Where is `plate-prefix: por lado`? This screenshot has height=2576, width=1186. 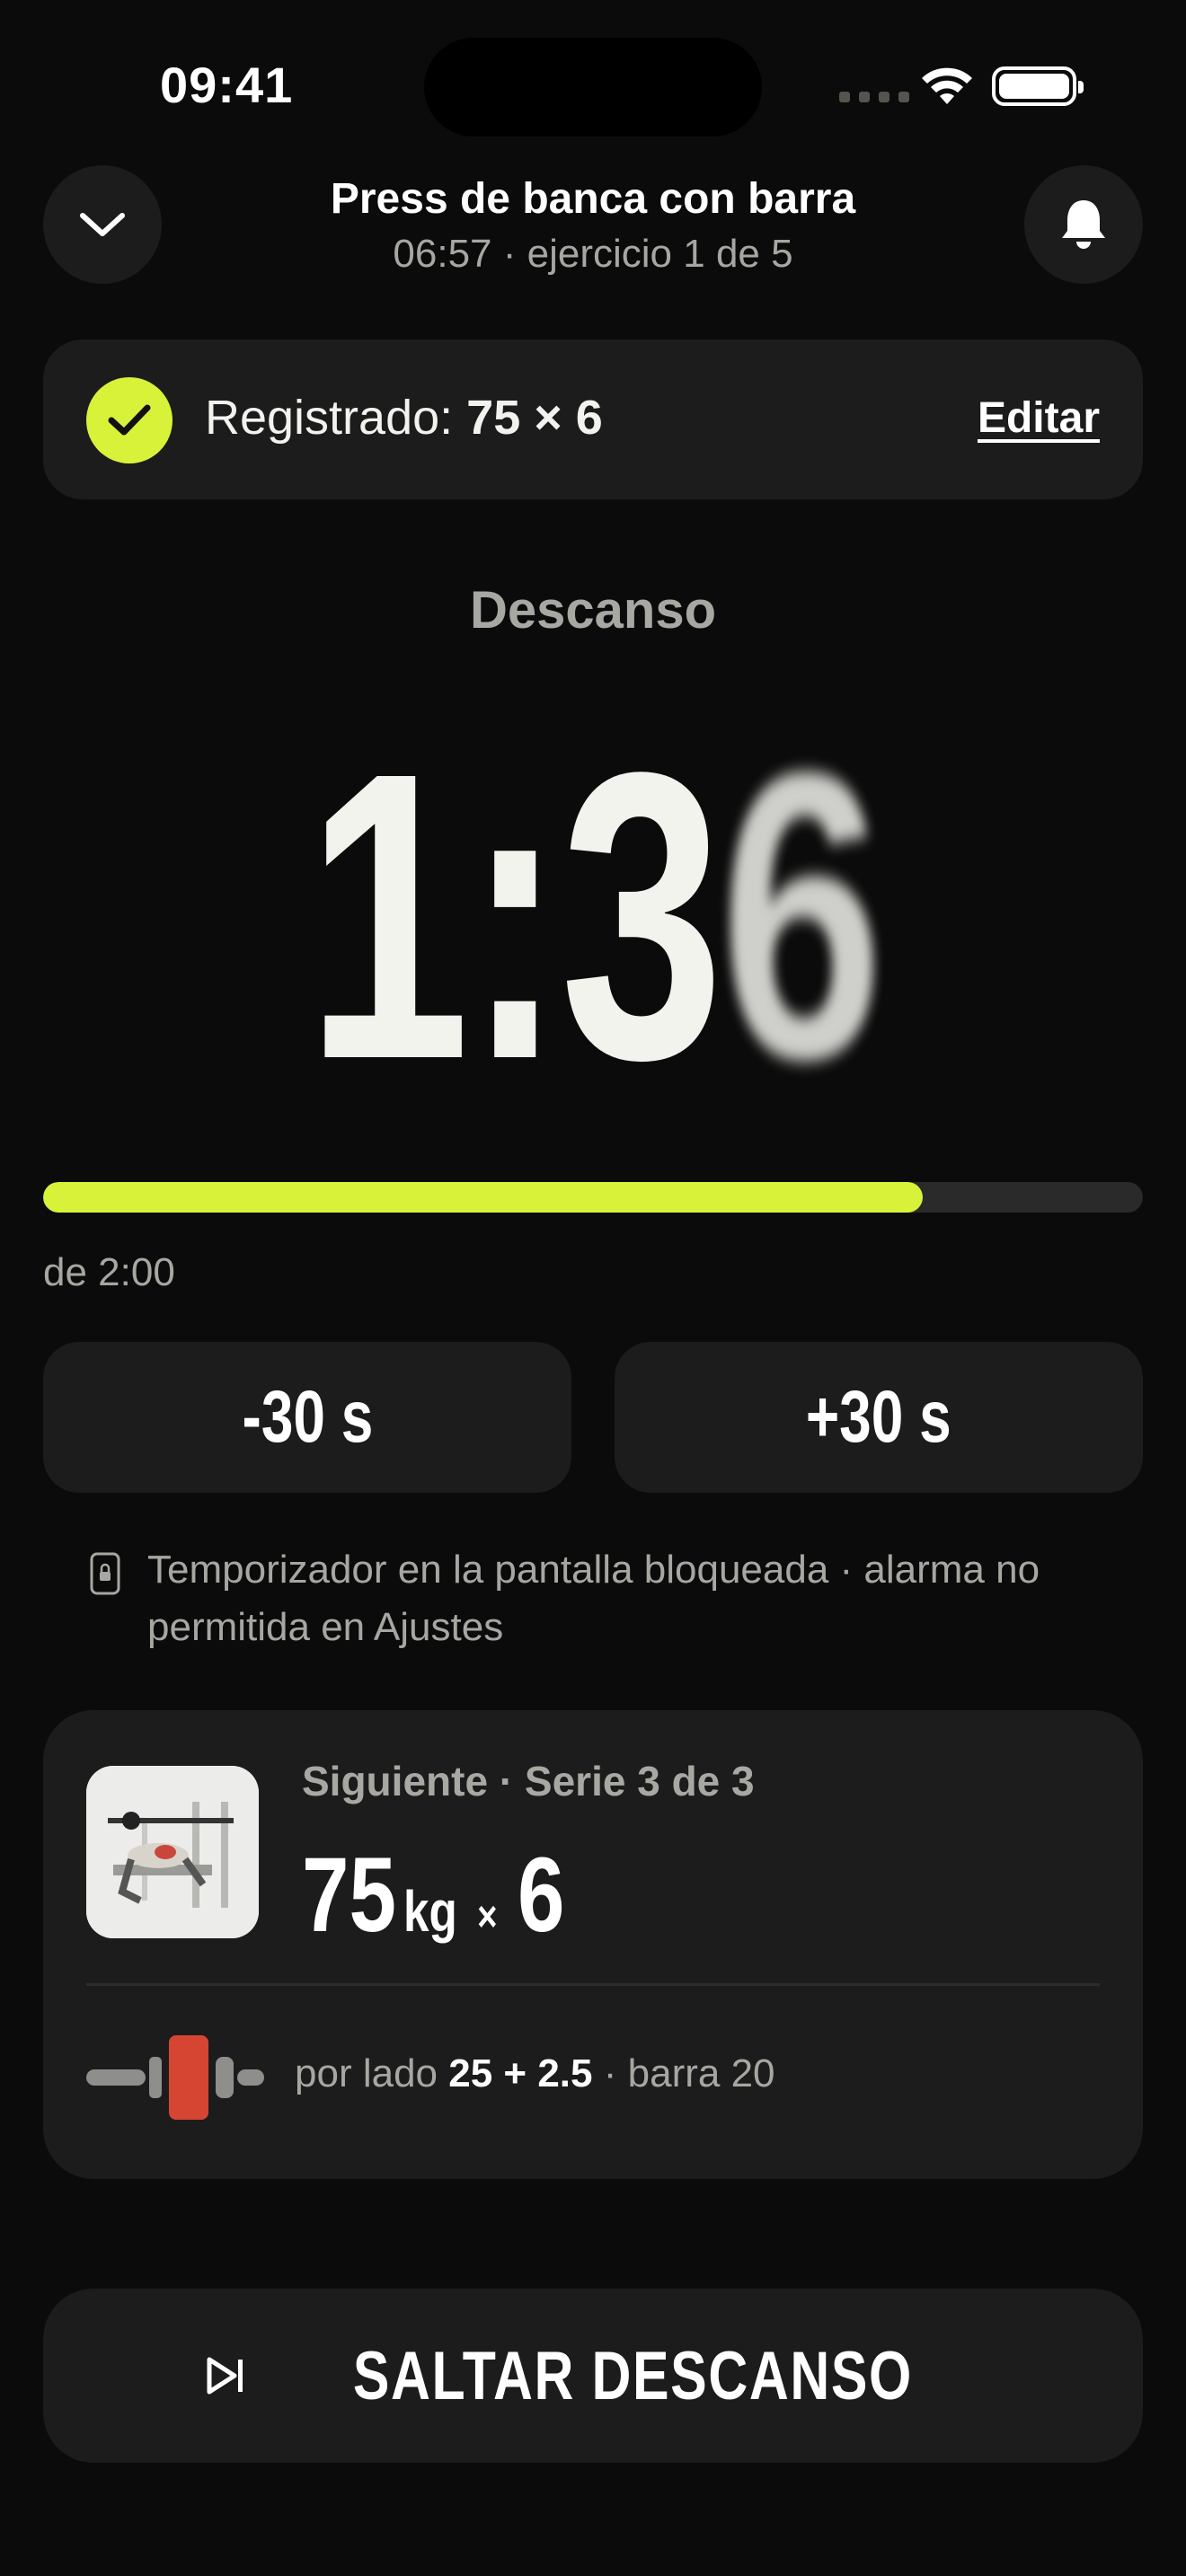 plate-prefix: por lado is located at coordinates (366, 2073).